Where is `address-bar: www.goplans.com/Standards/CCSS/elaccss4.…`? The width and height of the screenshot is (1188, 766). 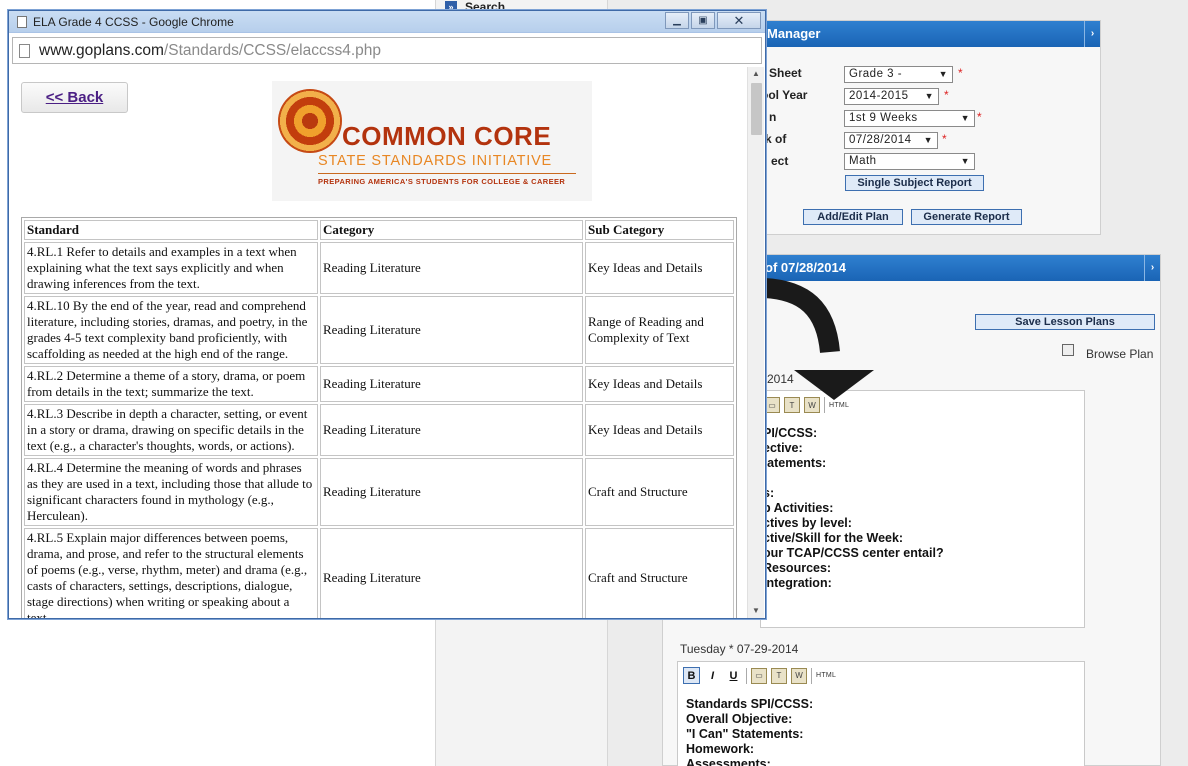 address-bar: www.goplans.com/Standards/CCSS/elaccss4.… is located at coordinates (387, 50).